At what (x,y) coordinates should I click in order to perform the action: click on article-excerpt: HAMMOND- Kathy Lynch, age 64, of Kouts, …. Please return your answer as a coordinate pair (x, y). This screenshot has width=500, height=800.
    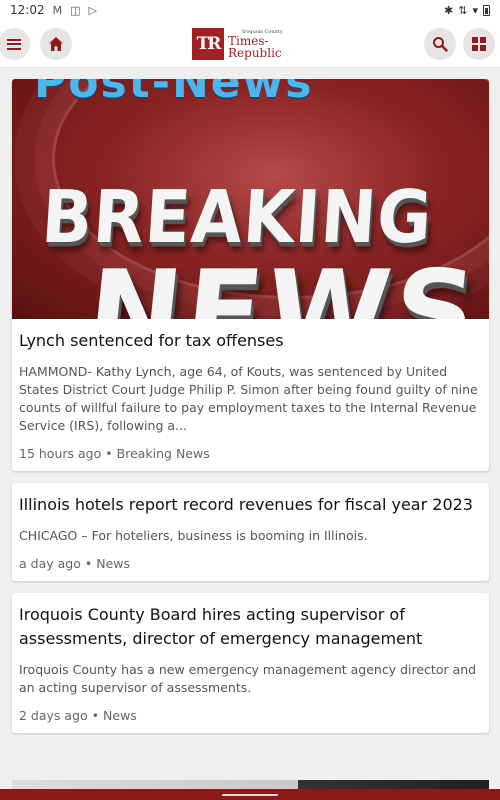
    Looking at the image, I should click on (248, 398).